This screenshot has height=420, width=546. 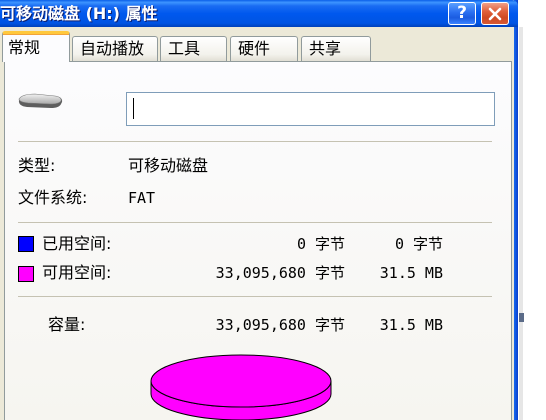 I want to click on help-button: ?, so click(x=462, y=13).